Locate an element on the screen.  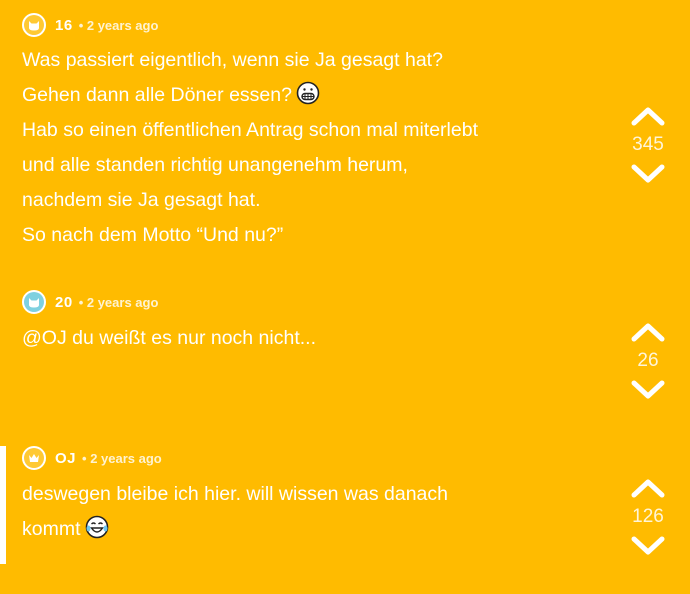
crown-icon is located at coordinates (34, 458).